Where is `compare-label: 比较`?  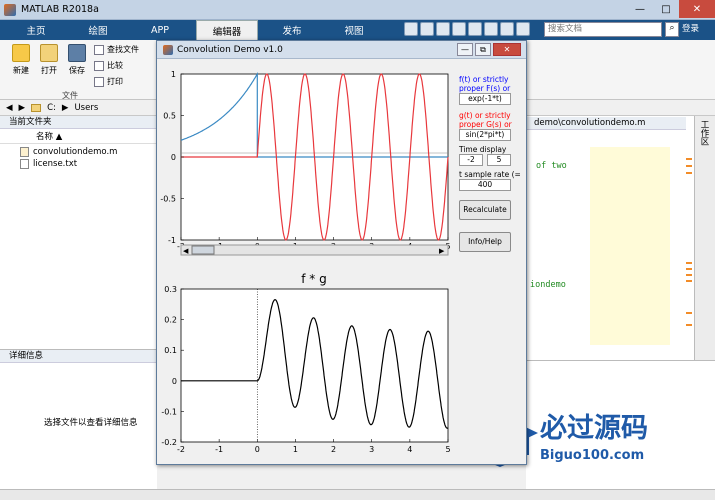
compare-label: 比较 is located at coordinates (115, 65).